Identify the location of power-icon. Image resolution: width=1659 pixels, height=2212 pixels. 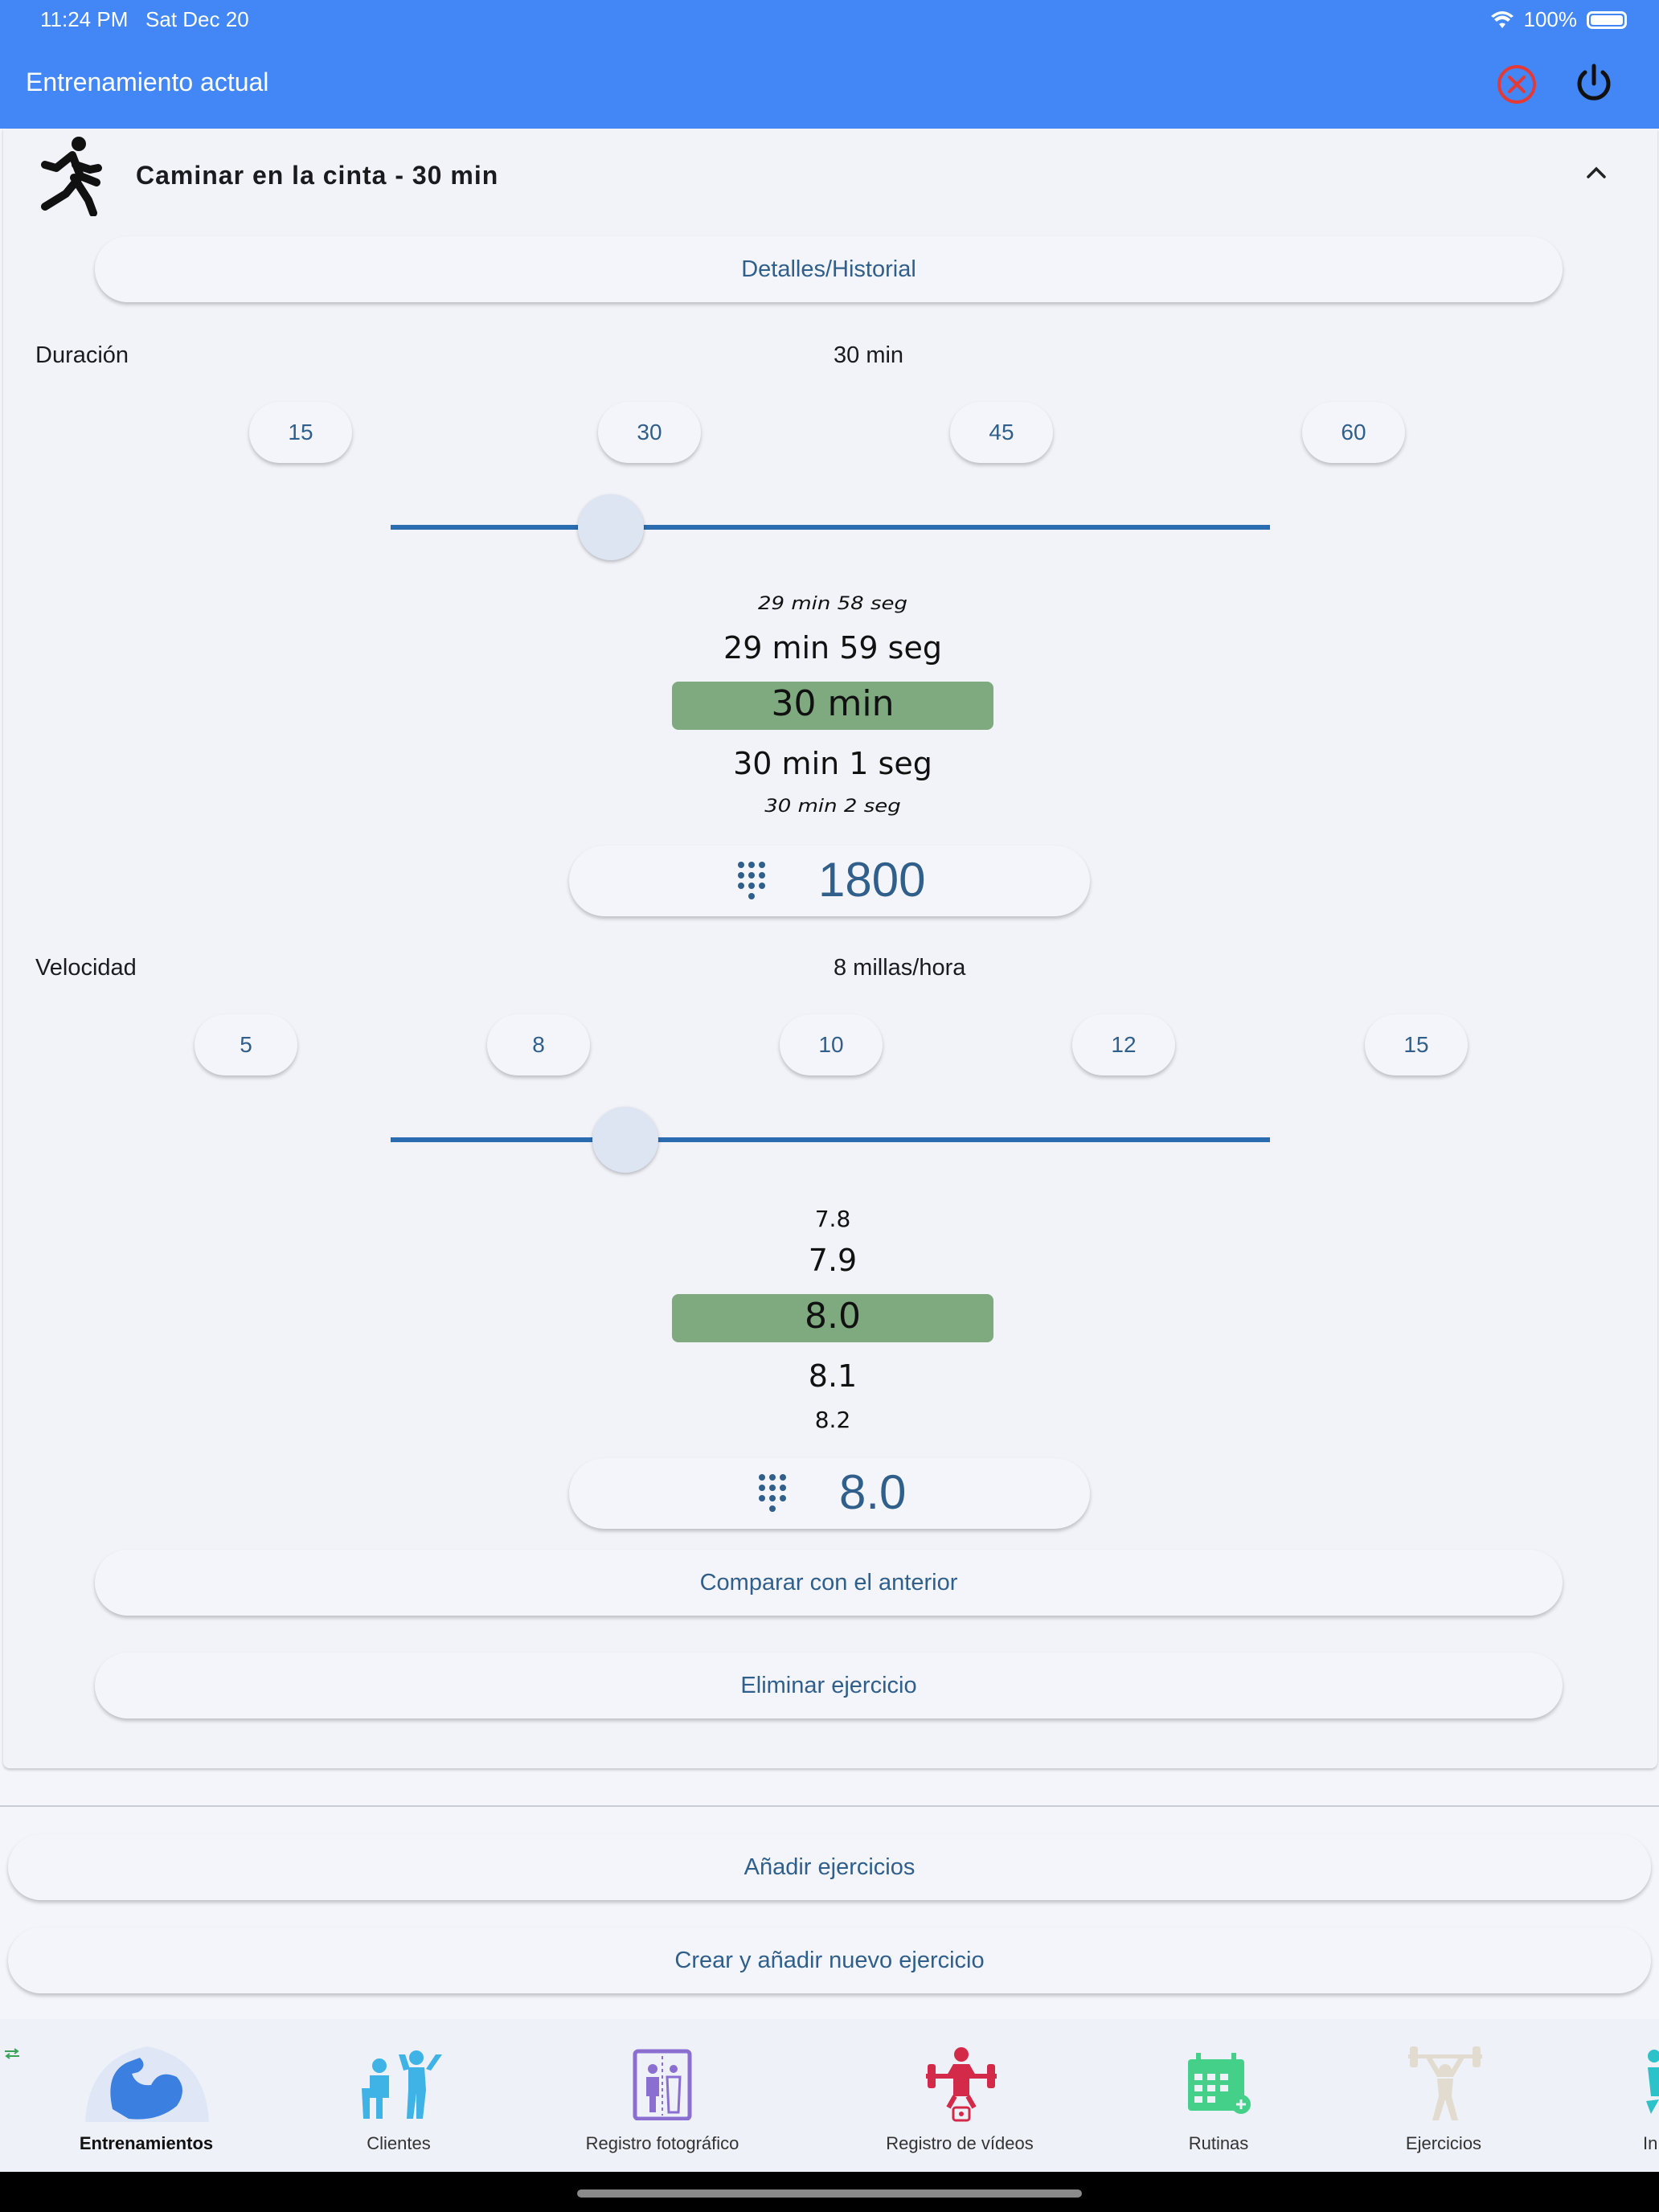
(1594, 83).